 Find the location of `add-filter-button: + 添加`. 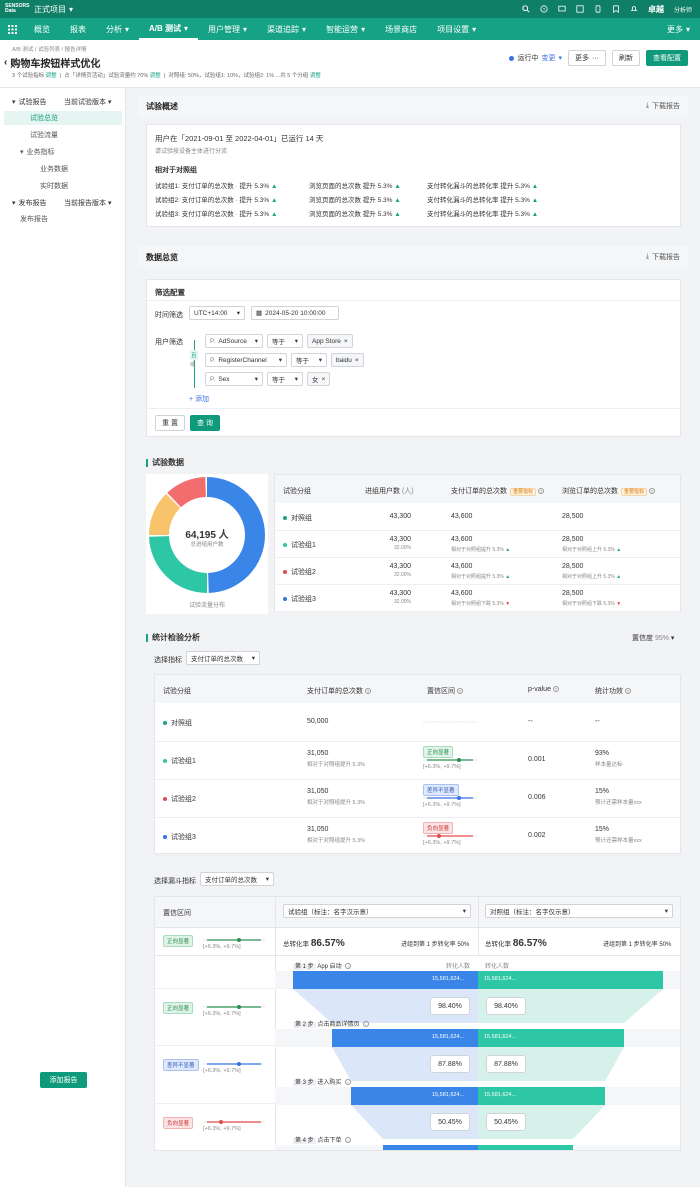

add-filter-button: + 添加 is located at coordinates (199, 399).